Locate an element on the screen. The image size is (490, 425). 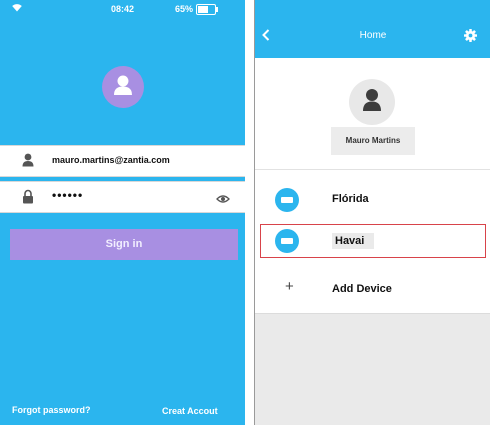
lock-icon is located at coordinates (28, 199).